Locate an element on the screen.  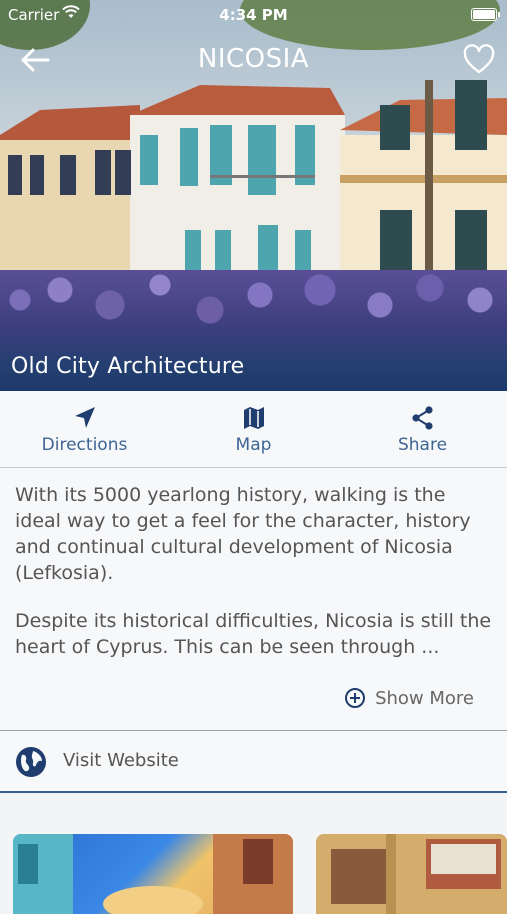
globe-icon is located at coordinates (31, 762).